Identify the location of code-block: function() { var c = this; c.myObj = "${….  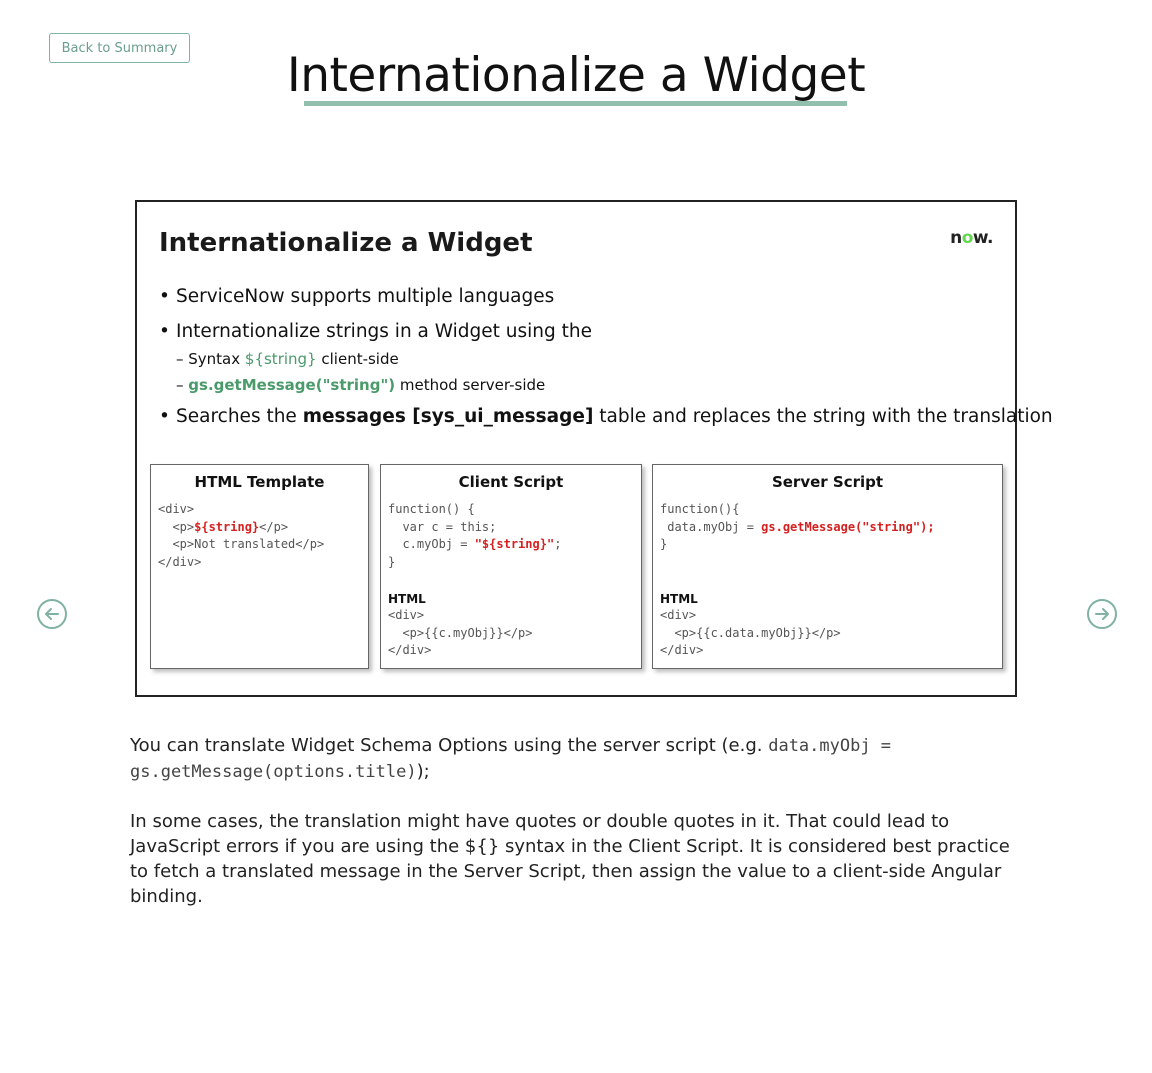
(475, 535).